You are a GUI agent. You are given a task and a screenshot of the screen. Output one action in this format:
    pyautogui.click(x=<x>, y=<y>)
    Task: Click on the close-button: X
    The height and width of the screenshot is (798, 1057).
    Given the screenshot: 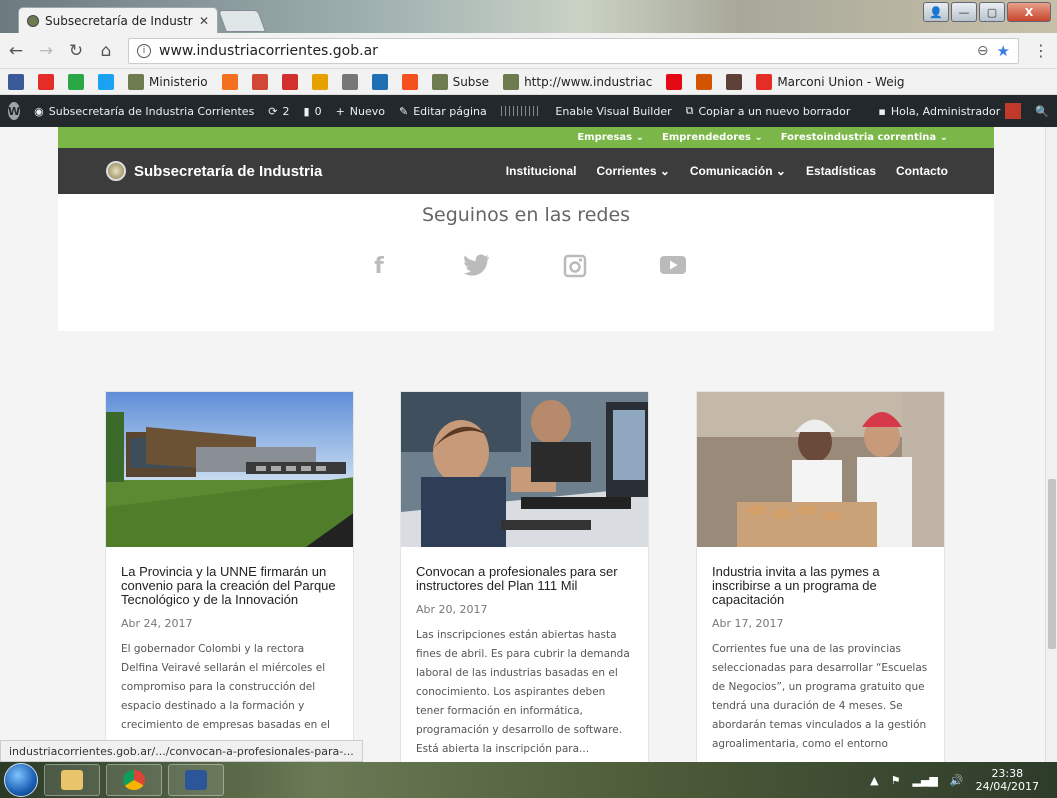 What is the action you would take?
    pyautogui.click(x=1029, y=12)
    